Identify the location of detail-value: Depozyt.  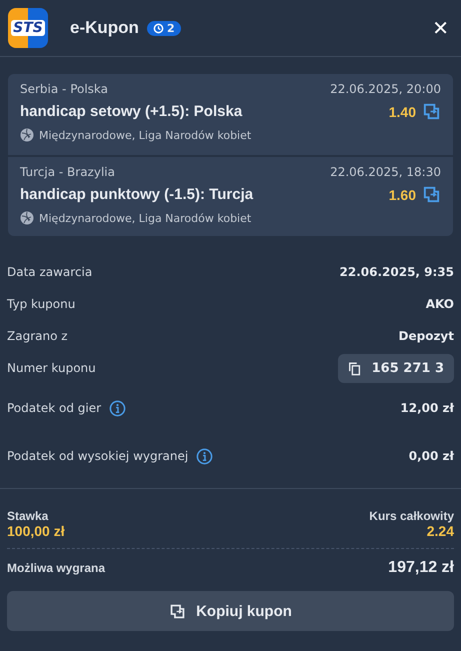
(426, 336).